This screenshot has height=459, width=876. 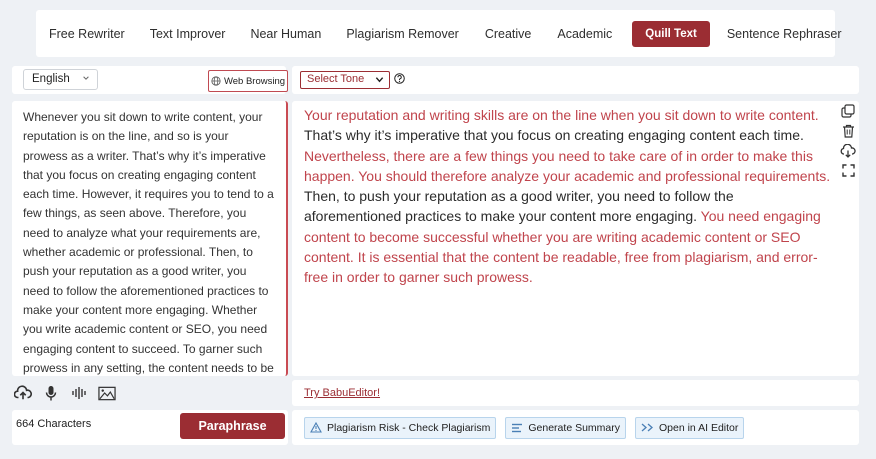 What do you see at coordinates (848, 111) in the screenshot?
I see `copy-icon` at bounding box center [848, 111].